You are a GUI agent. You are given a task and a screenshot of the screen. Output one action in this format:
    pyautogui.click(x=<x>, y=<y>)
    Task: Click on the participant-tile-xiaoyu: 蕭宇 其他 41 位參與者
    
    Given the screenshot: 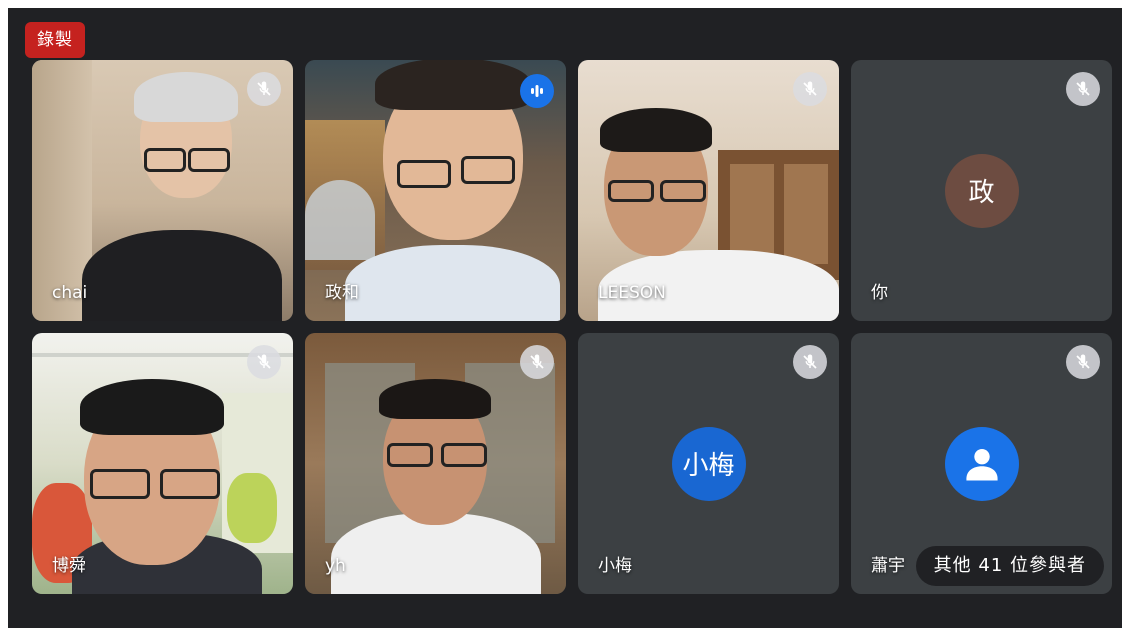 What is the action you would take?
    pyautogui.click(x=981, y=463)
    